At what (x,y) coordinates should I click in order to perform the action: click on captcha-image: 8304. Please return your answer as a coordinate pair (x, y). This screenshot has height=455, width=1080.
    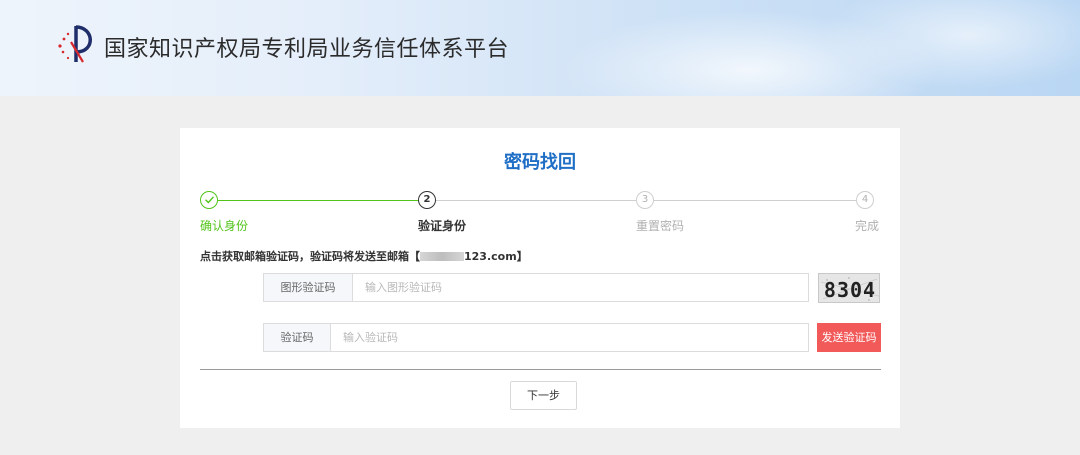
    Looking at the image, I should click on (849, 288).